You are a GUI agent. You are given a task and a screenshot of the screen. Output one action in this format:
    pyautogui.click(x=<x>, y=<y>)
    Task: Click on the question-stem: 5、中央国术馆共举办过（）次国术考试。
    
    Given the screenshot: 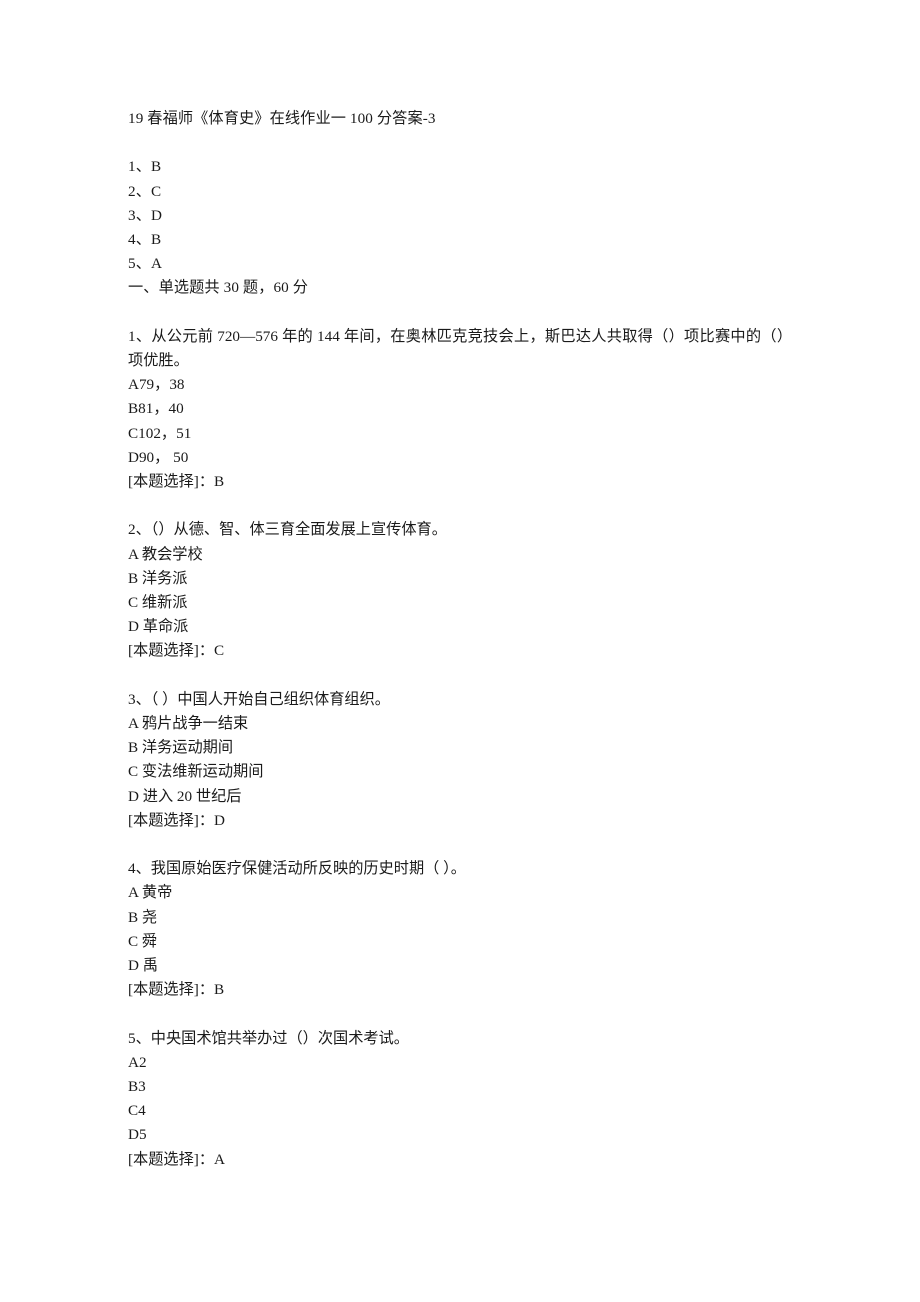 What is the action you would take?
    pyautogui.click(x=268, y=1038)
    